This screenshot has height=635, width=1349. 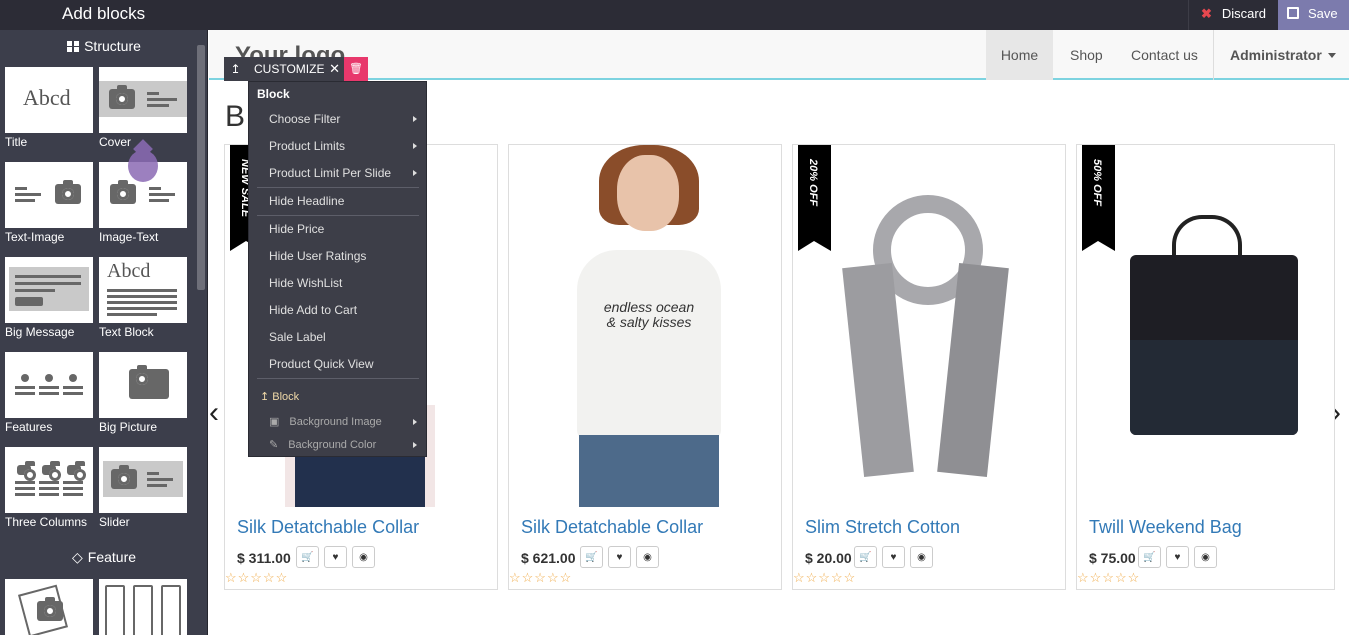 I want to click on customize-button: CUSTOMIZE ✕, so click(x=295, y=69).